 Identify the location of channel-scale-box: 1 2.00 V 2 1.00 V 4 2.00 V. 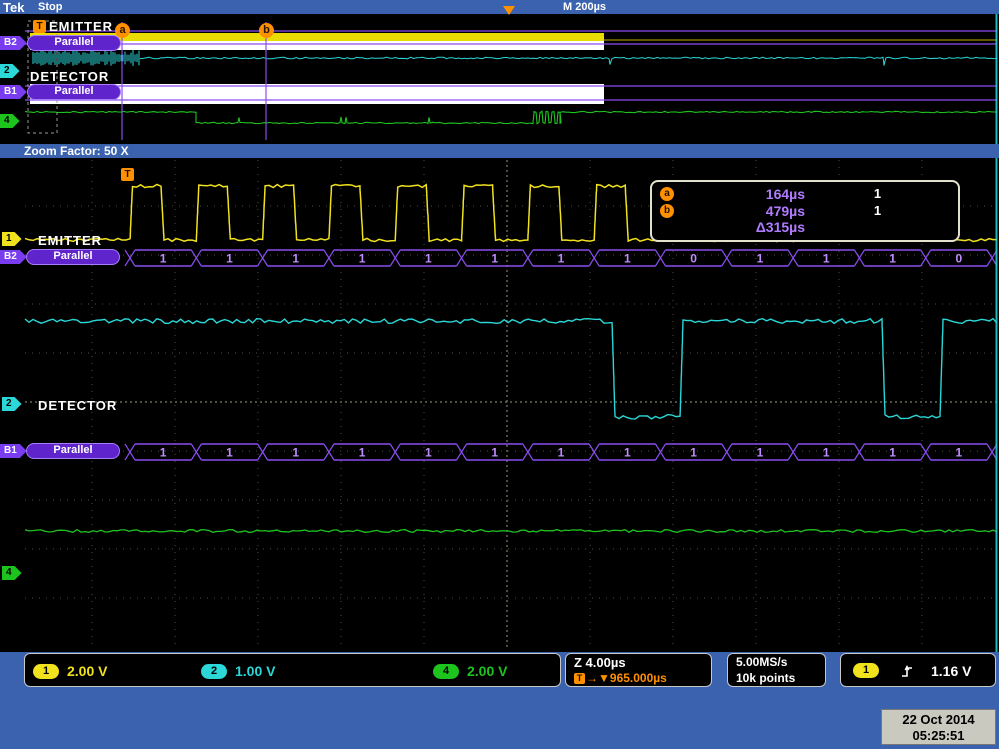
(292, 670).